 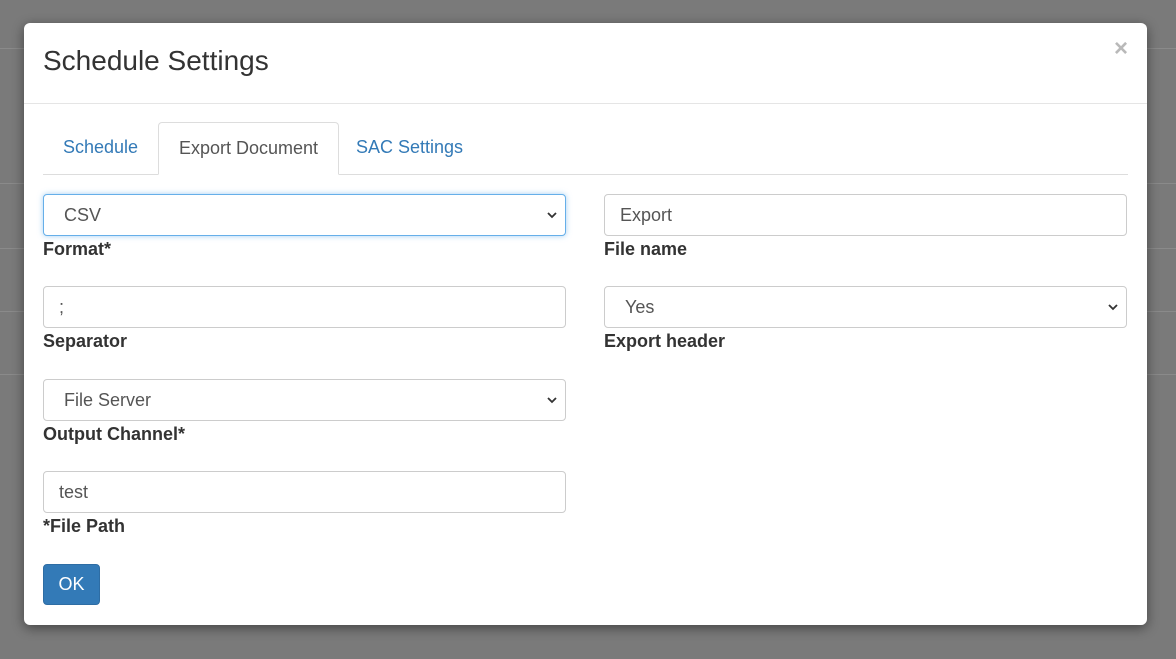 I want to click on separator-label: Separator, so click(x=85, y=341).